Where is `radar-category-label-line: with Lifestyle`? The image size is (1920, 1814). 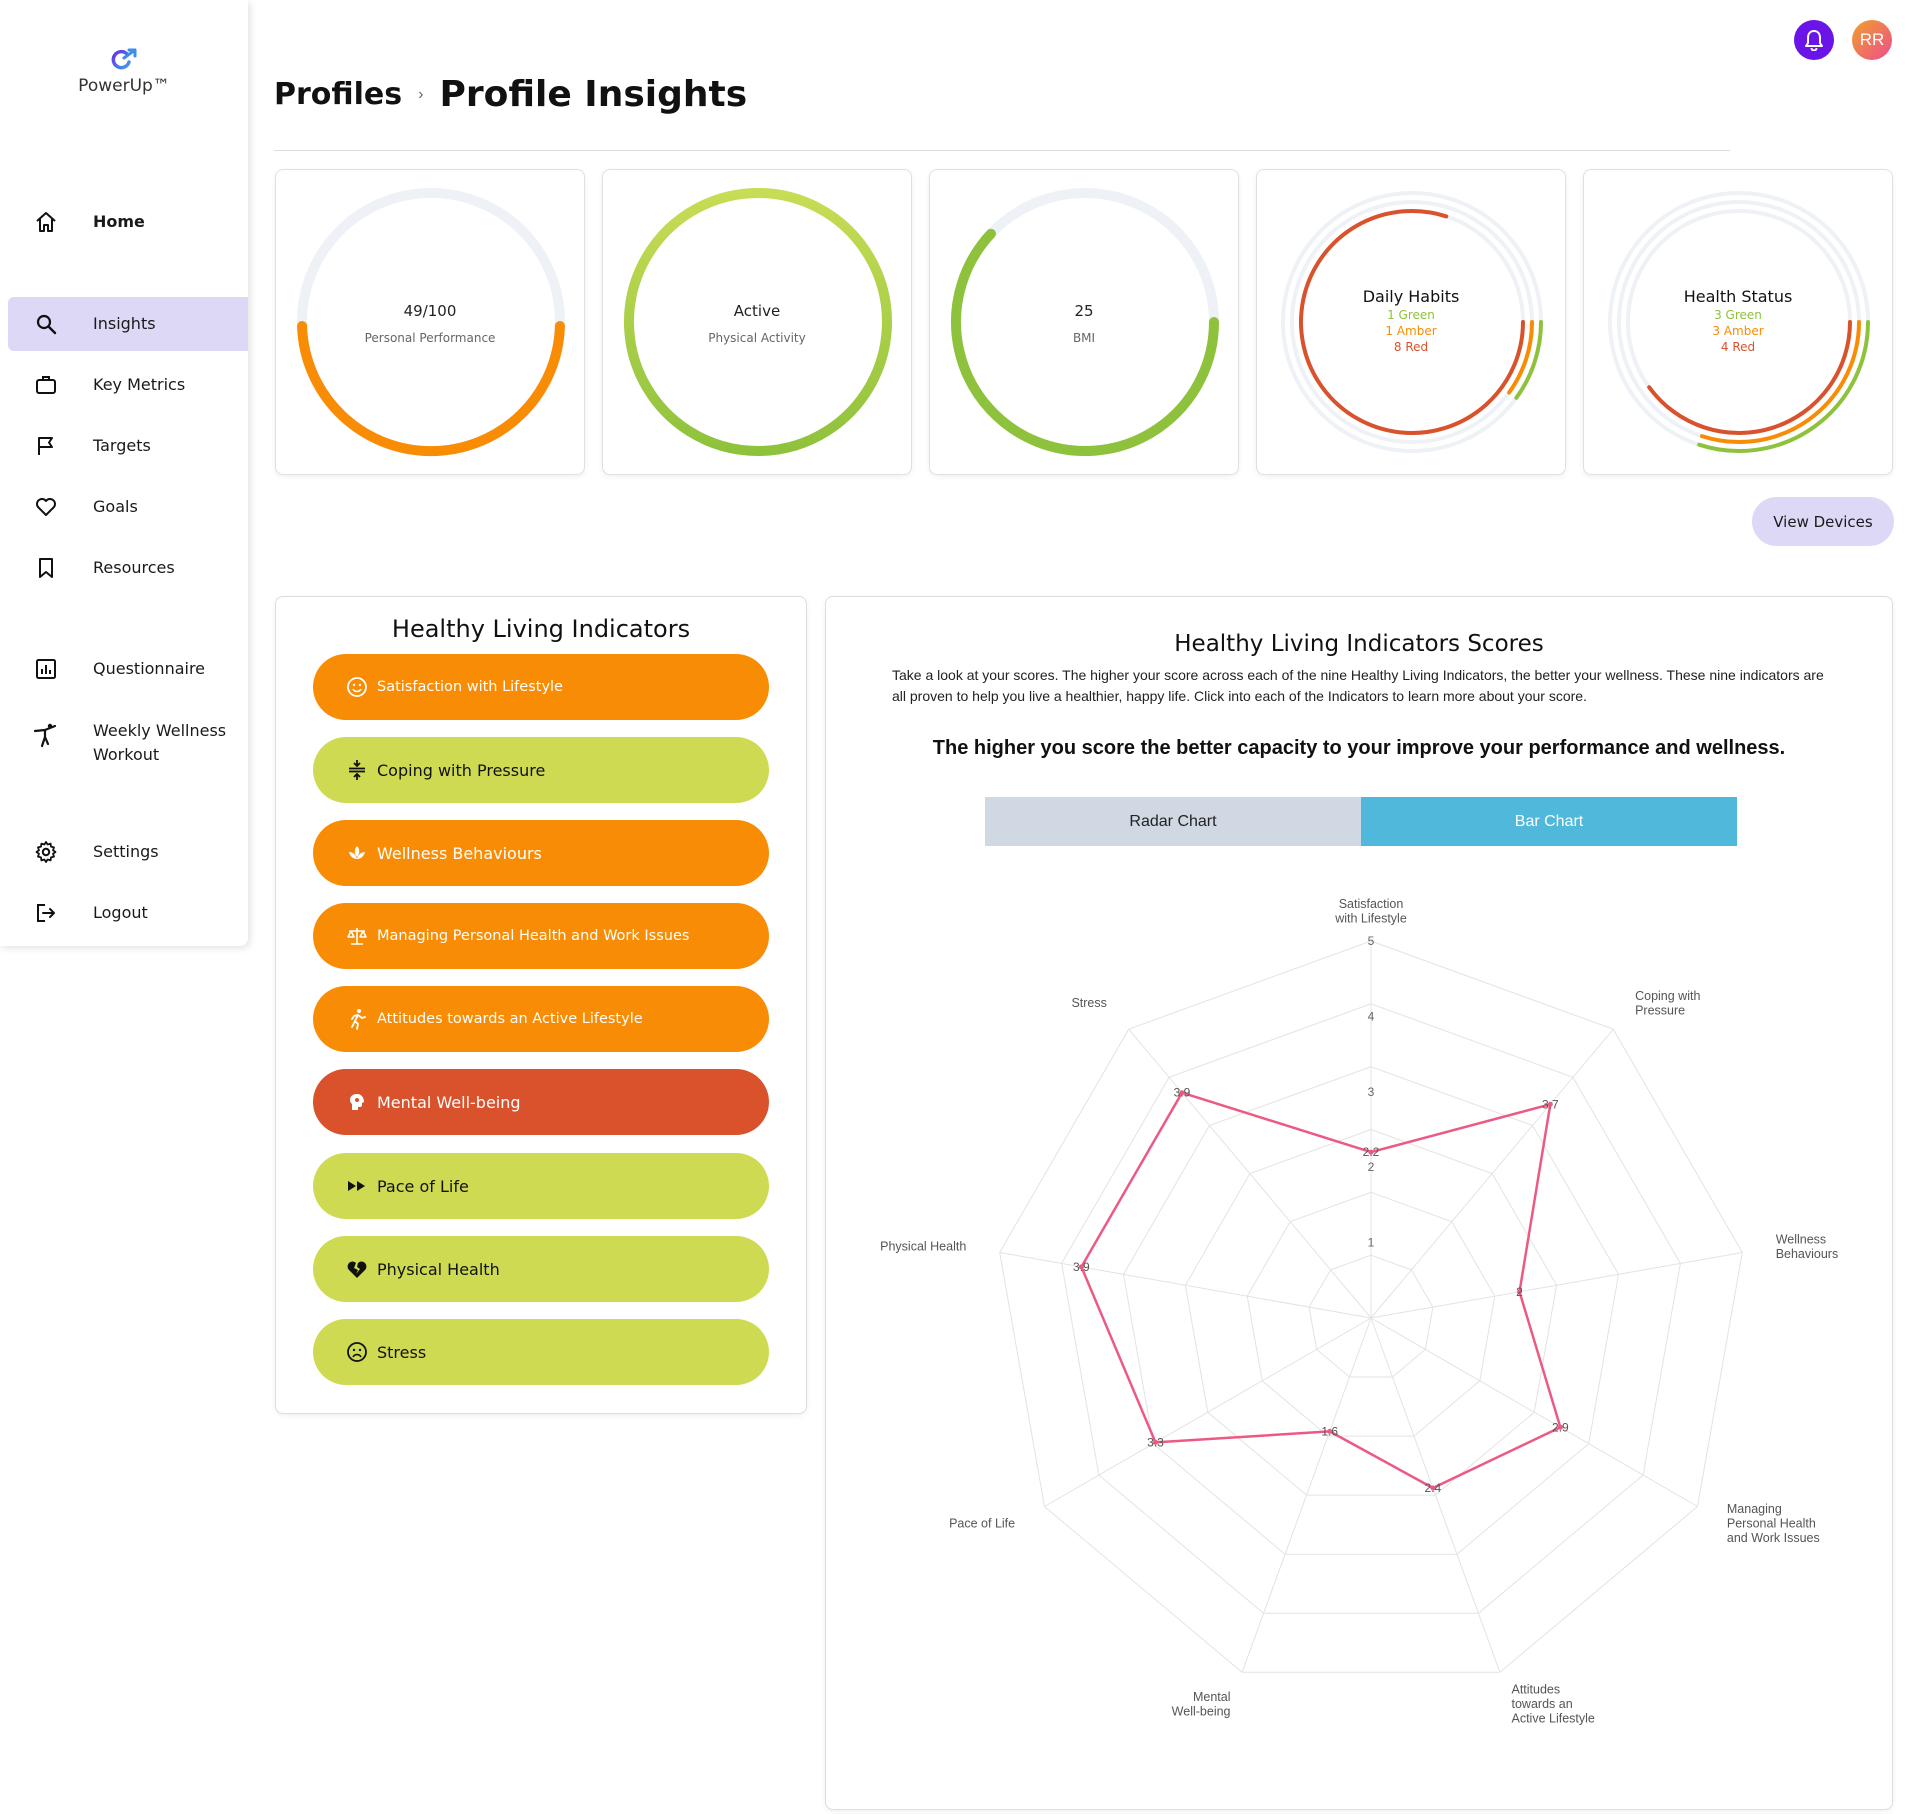
radar-category-label-line: with Lifestyle is located at coordinates (1370, 918).